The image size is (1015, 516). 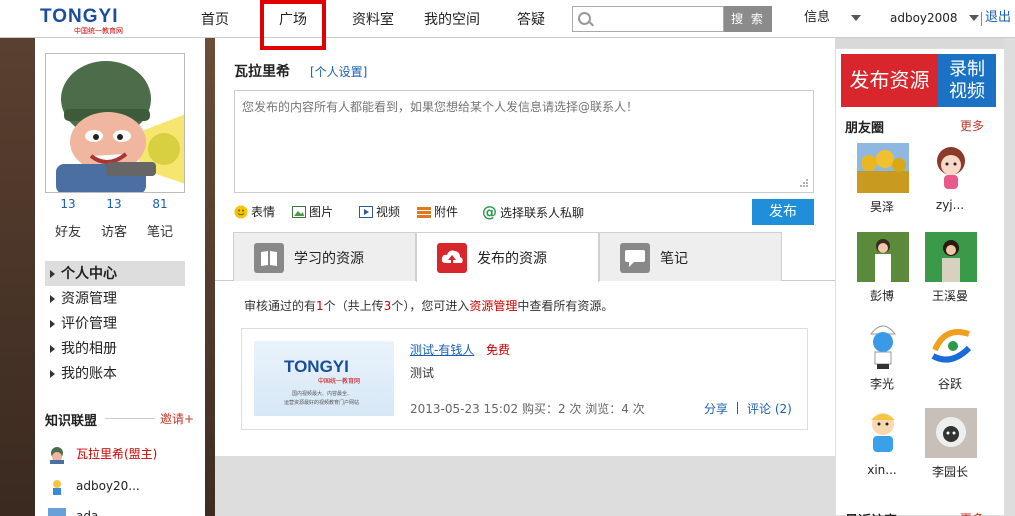 What do you see at coordinates (804, 183) in the screenshot?
I see `resize-grip-icon` at bounding box center [804, 183].